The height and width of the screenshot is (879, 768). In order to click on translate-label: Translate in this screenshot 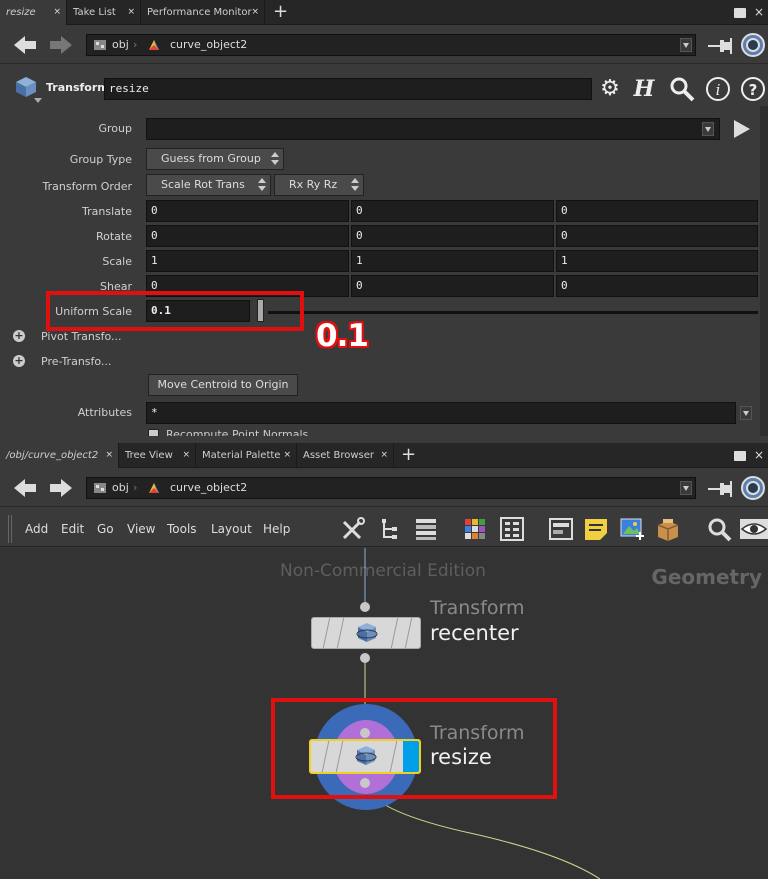, I will do `click(107, 211)`.